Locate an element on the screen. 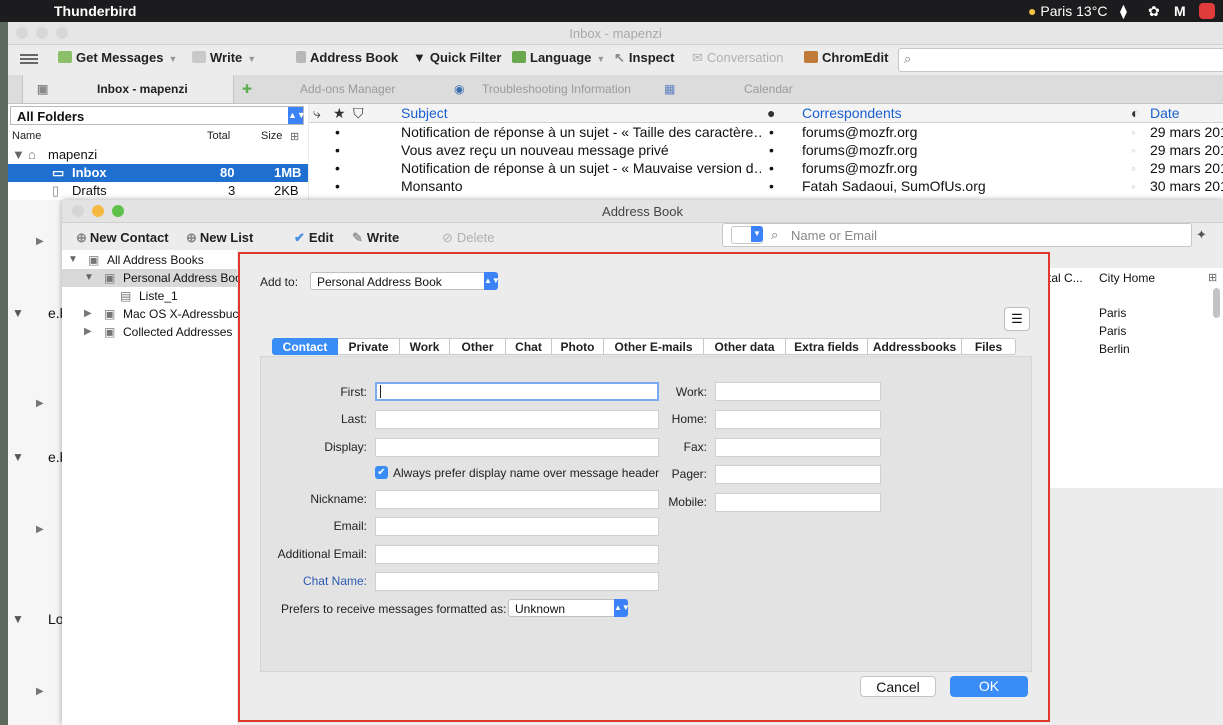 This screenshot has height=725, width=1223. tab-other: Other is located at coordinates (478, 346).